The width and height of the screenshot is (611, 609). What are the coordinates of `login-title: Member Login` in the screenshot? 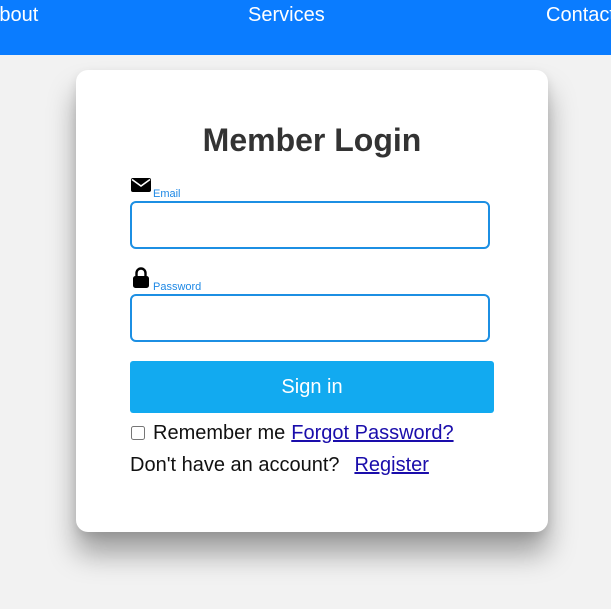 It's located at (312, 140).